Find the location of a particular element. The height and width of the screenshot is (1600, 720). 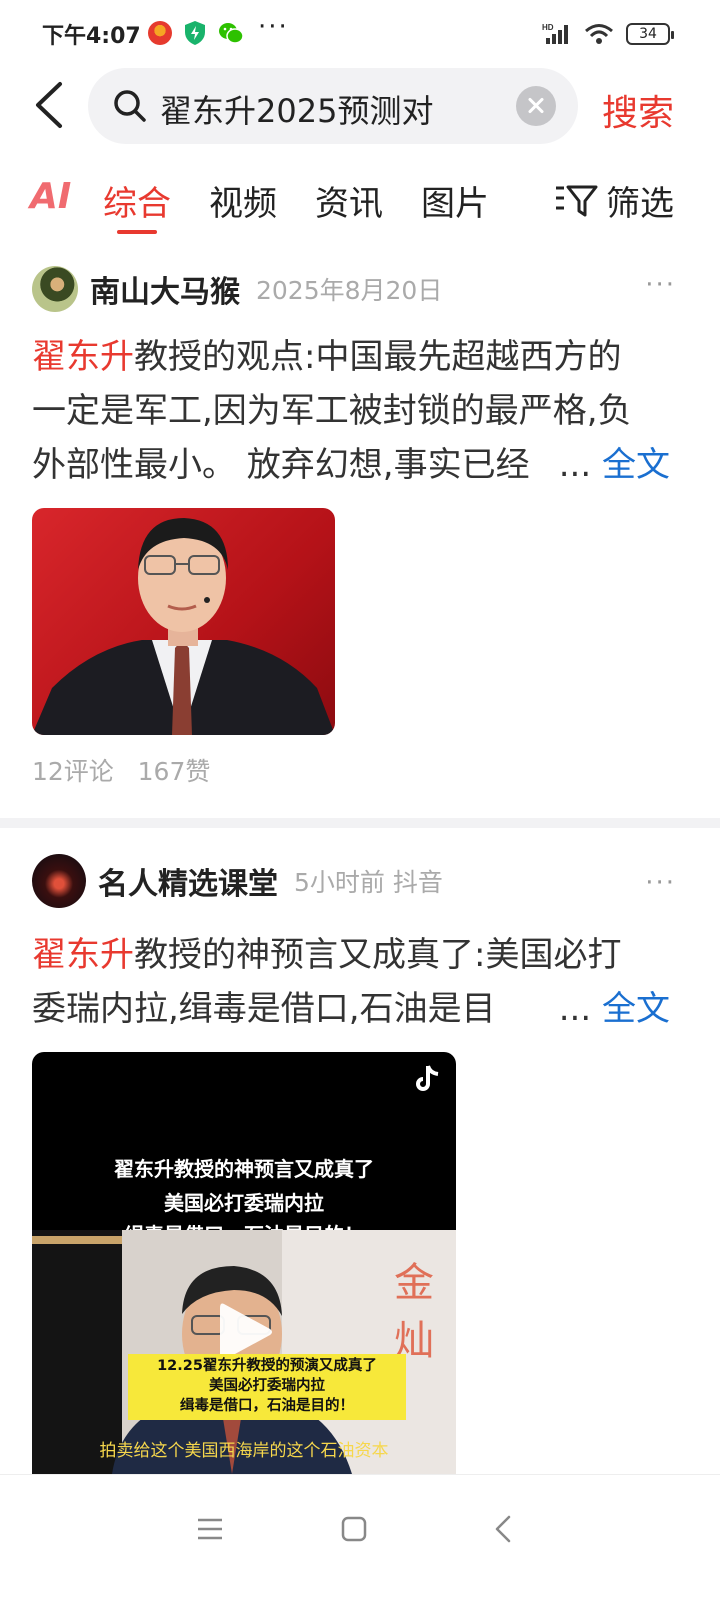

notification-icons is located at coordinates (196, 33).